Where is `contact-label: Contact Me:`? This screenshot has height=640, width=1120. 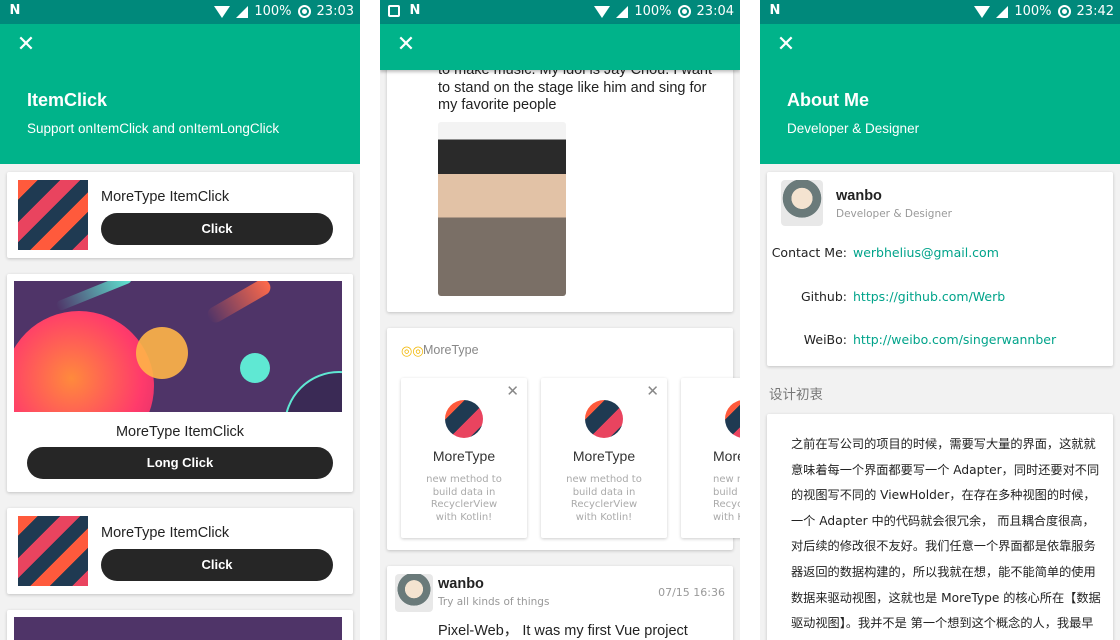
contact-label: Contact Me: is located at coordinates (809, 252).